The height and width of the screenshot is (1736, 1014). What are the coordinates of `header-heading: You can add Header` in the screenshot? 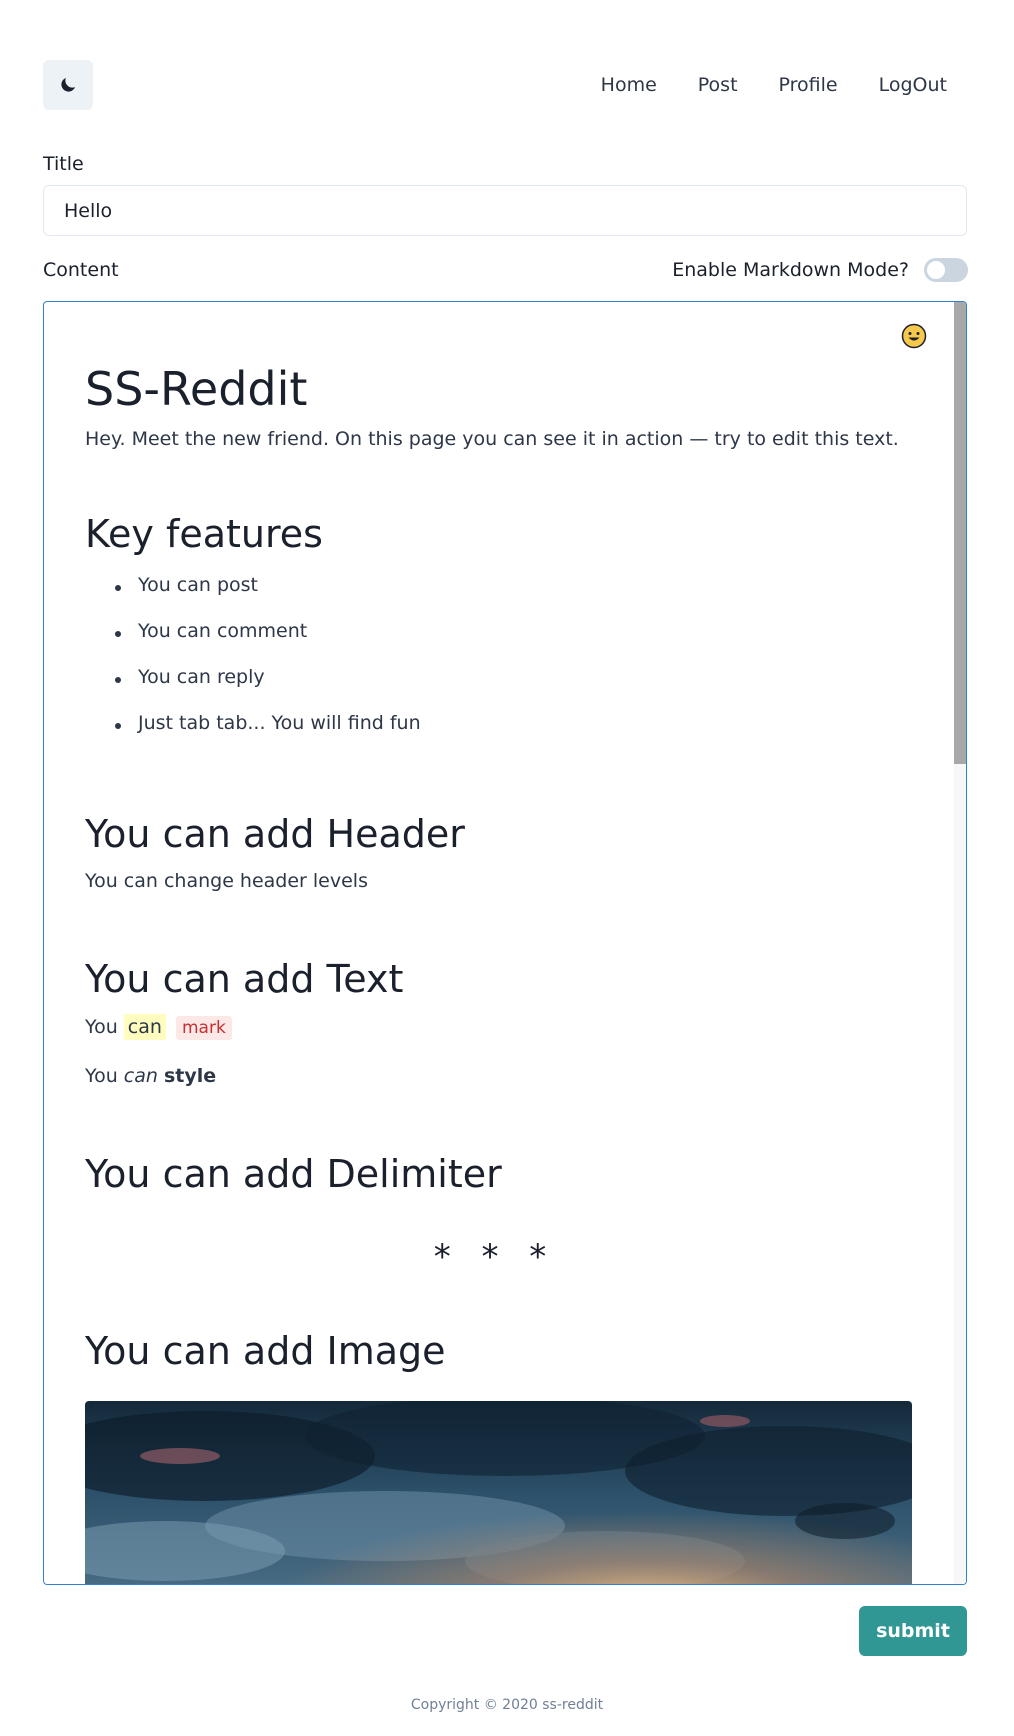 It's located at (275, 834).